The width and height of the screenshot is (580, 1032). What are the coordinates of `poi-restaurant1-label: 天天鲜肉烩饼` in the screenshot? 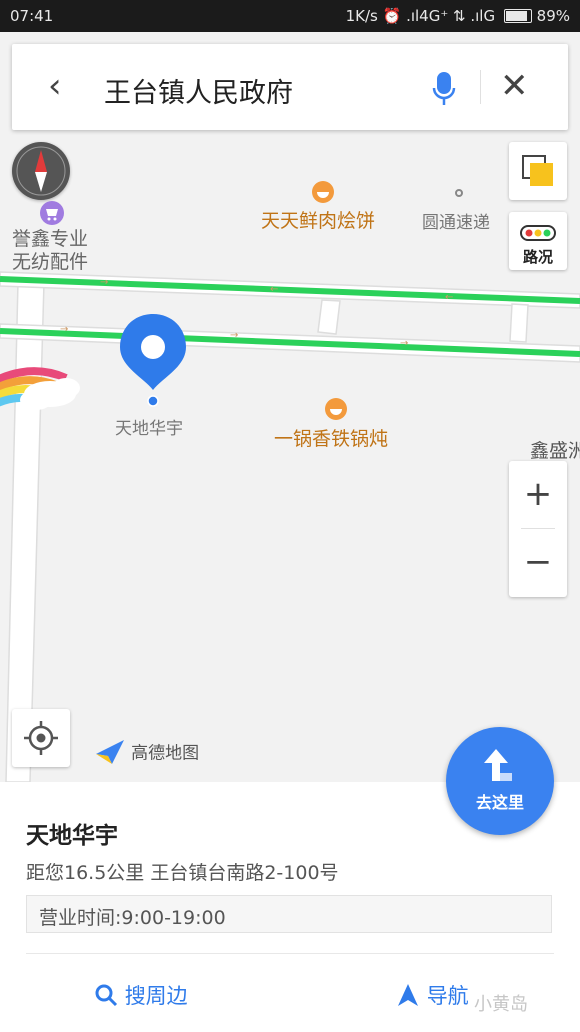 It's located at (318, 219).